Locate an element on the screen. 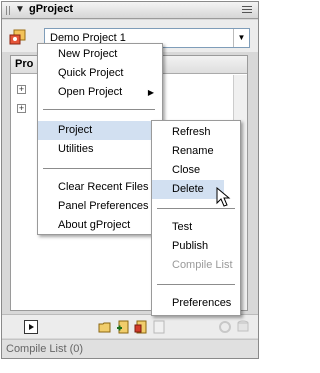 The image size is (320, 373). menu-item-about-gproject: About gProject is located at coordinates (100, 225).